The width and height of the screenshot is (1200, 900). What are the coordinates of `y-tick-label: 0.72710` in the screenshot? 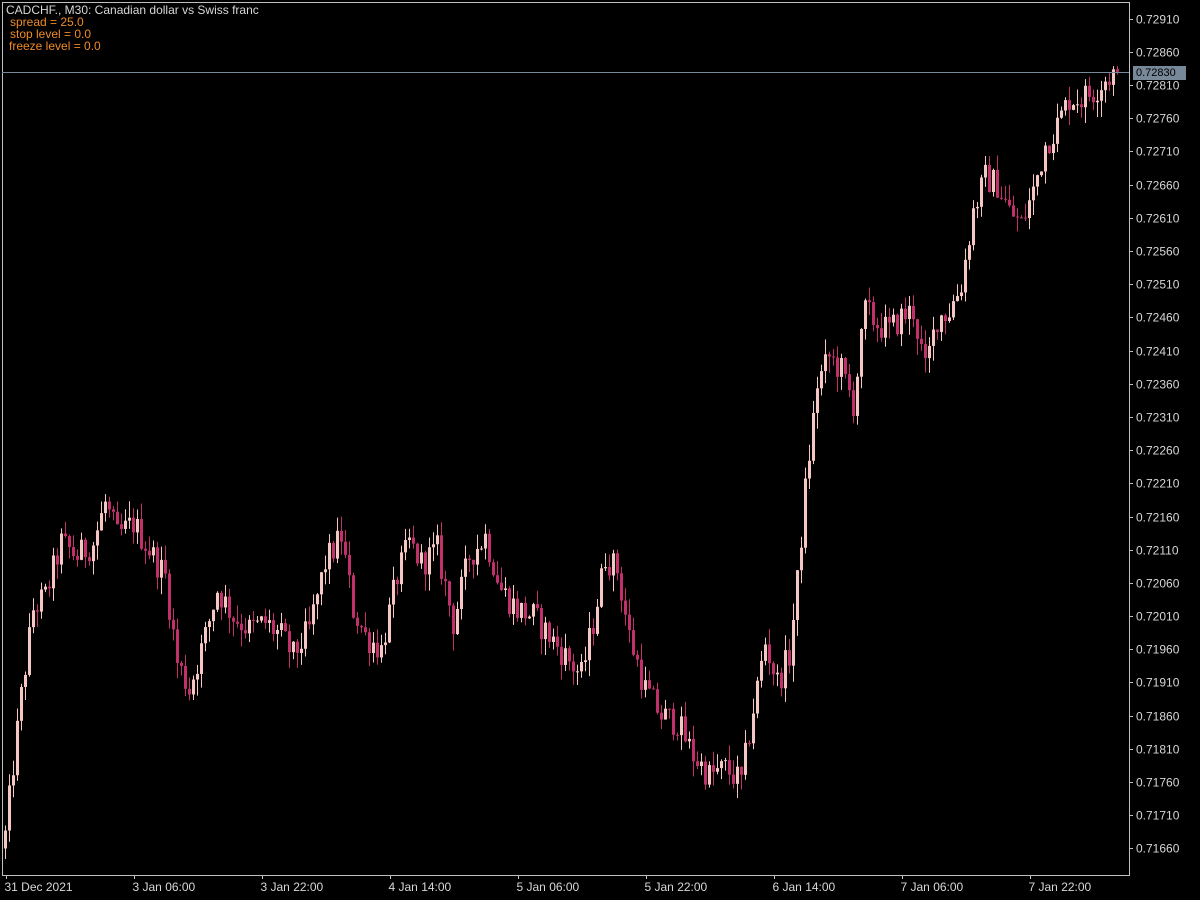 It's located at (1158, 152).